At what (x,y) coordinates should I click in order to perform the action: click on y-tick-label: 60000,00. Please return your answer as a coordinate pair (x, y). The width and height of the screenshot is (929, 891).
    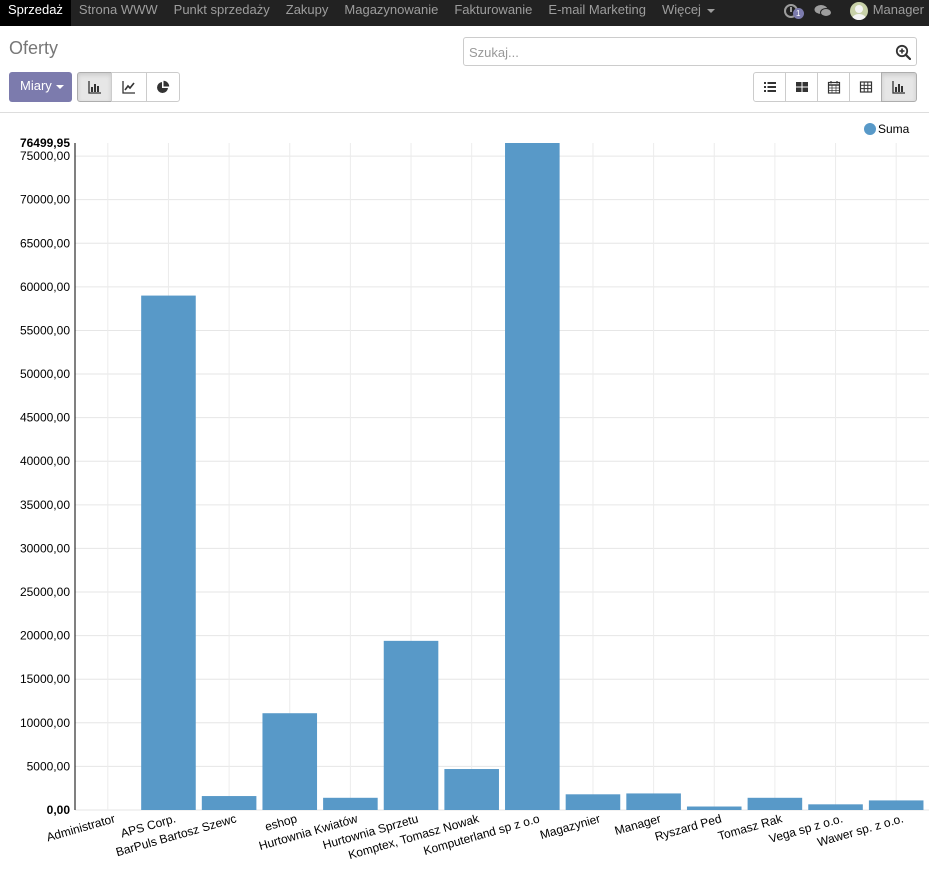
    Looking at the image, I should click on (45, 287).